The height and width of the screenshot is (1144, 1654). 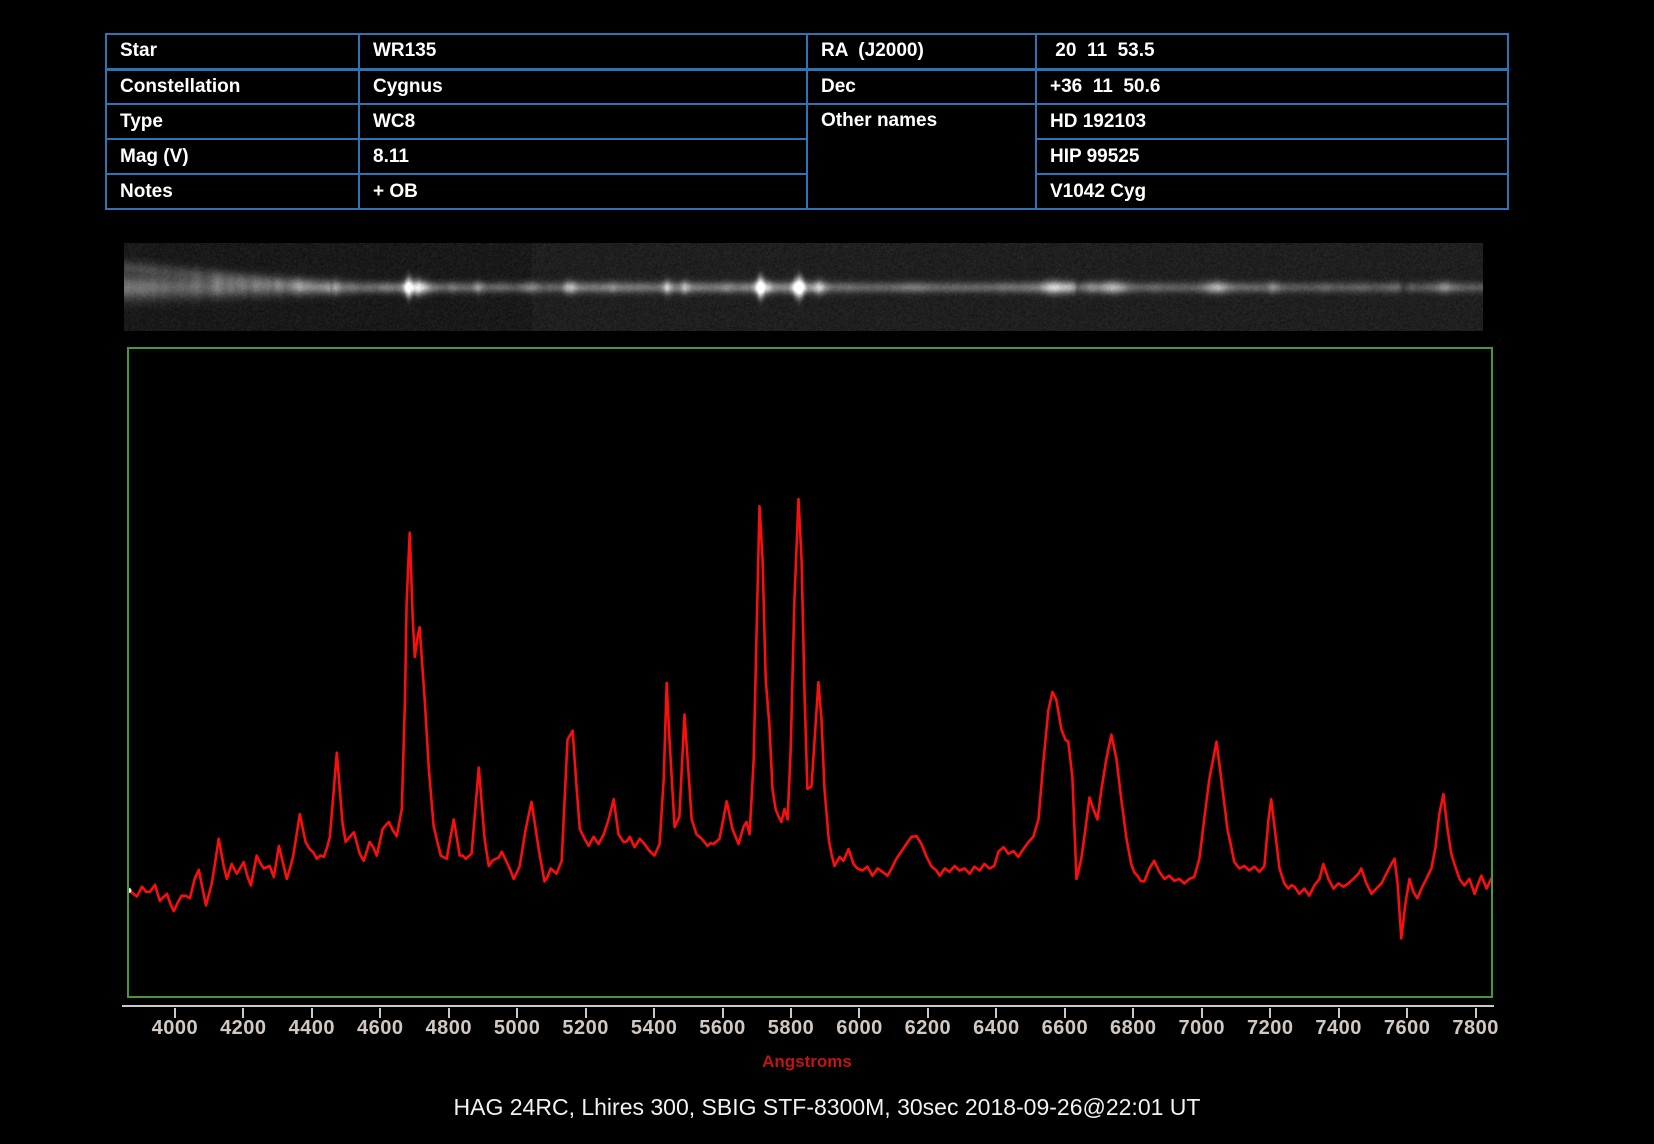 I want to click on axis-tick-label: 5800, so click(x=791, y=1028).